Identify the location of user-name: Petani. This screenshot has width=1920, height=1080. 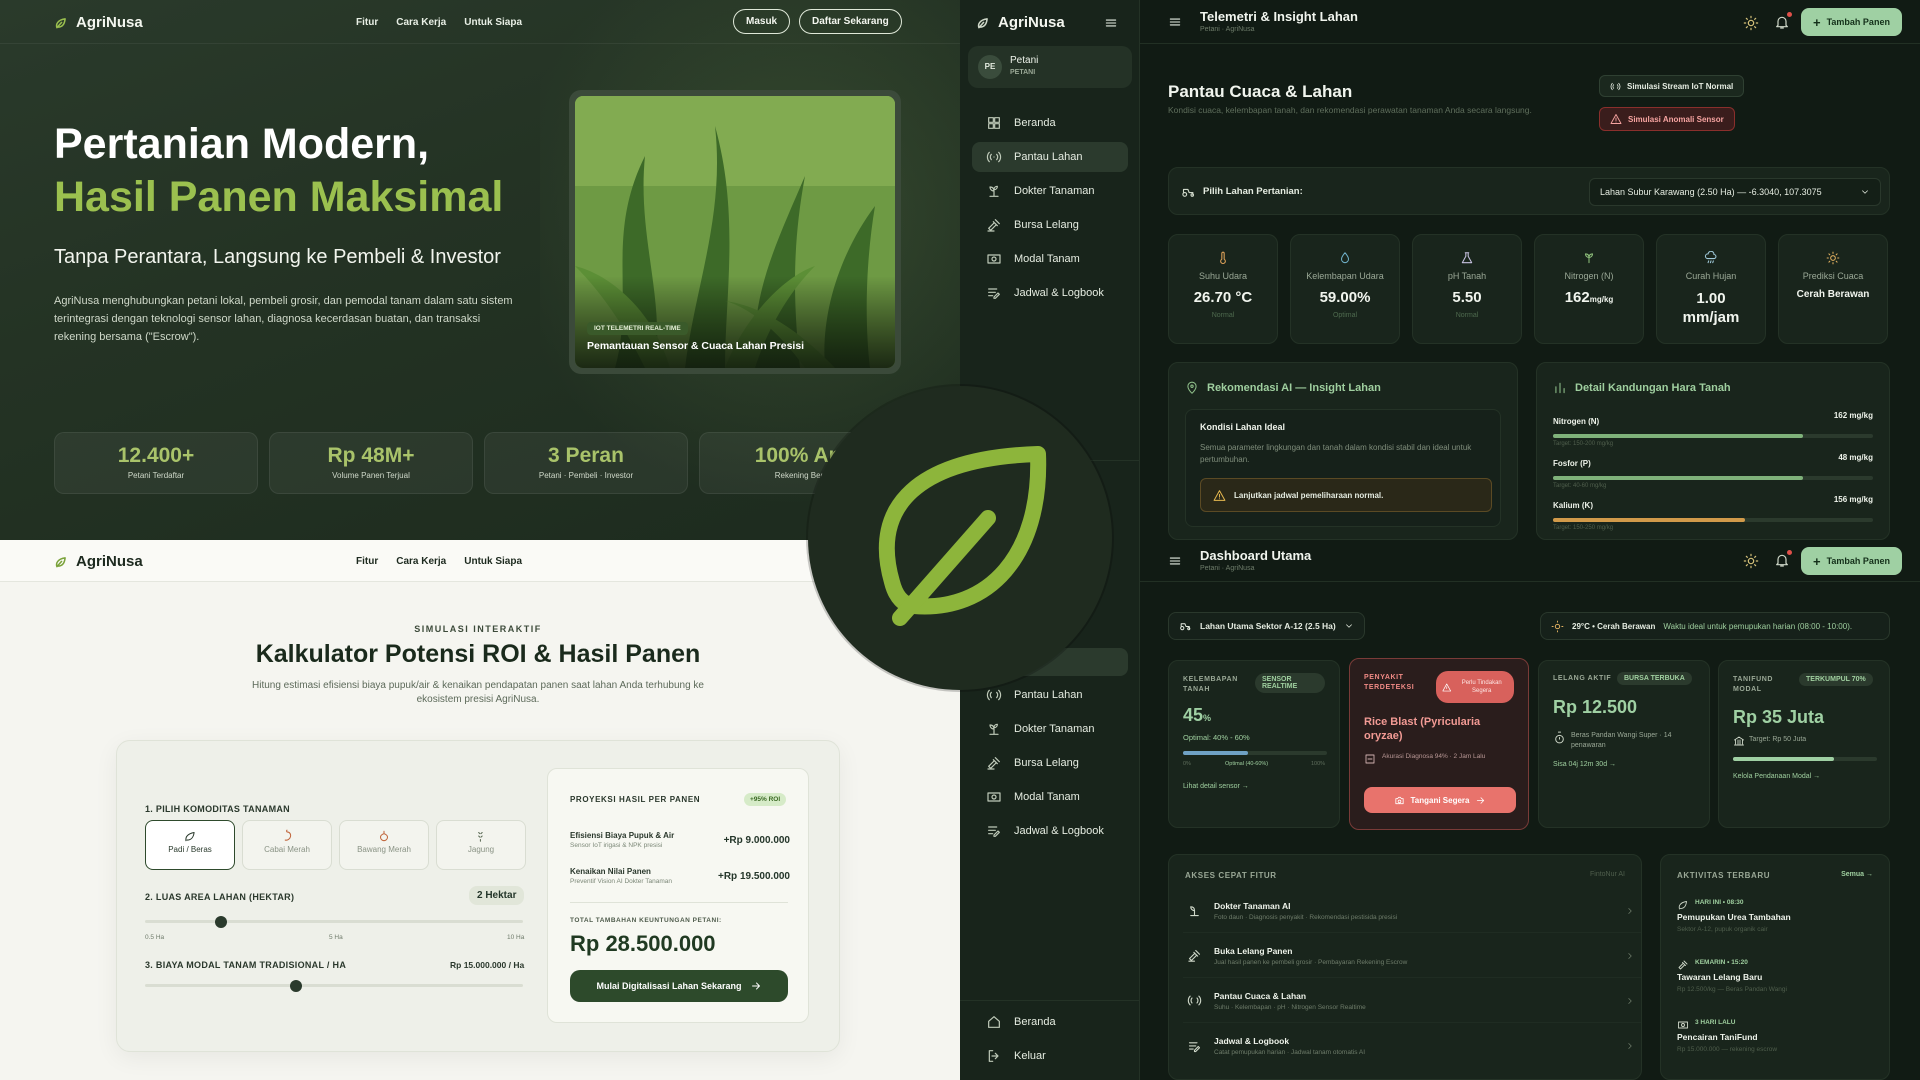
(1024, 60).